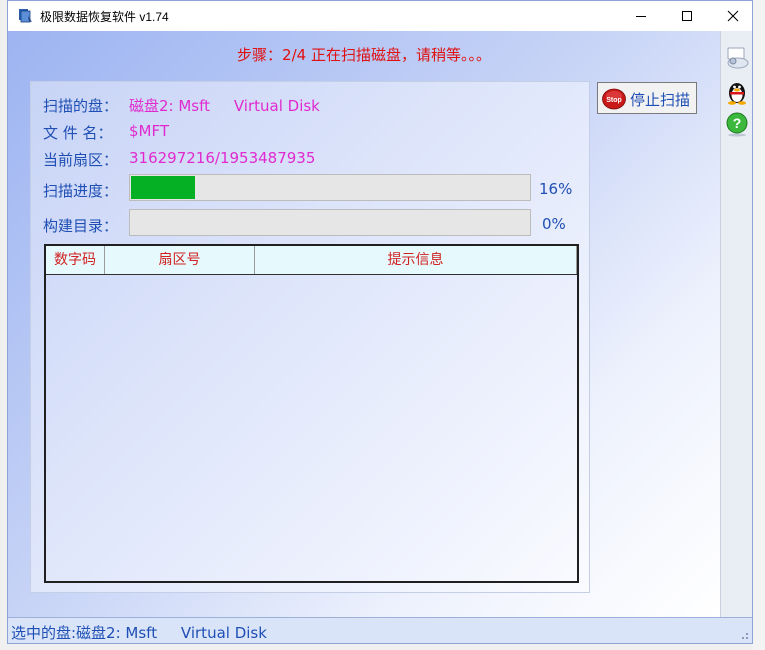  What do you see at coordinates (139, 633) in the screenshot?
I see `selected-disk-status: 选中的盘:磁盘2: Msft Virtual Disk` at bounding box center [139, 633].